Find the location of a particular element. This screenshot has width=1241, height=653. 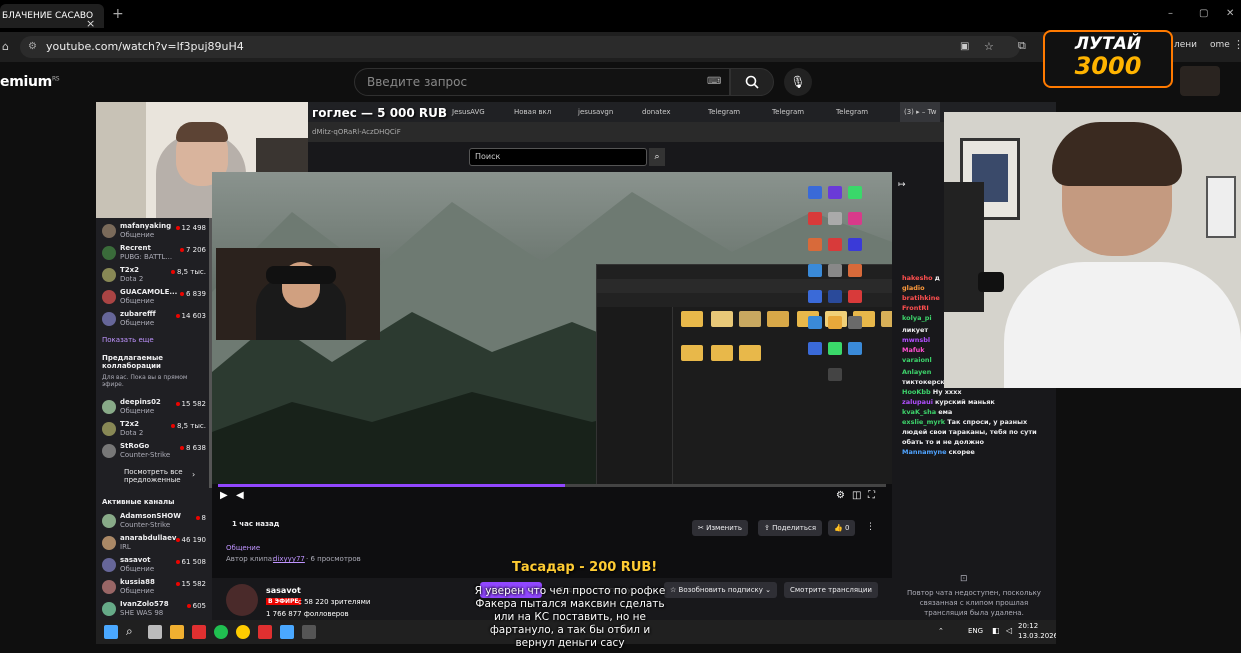

channel-item: kussia88 Общение 15 582 is located at coordinates (156, 588).